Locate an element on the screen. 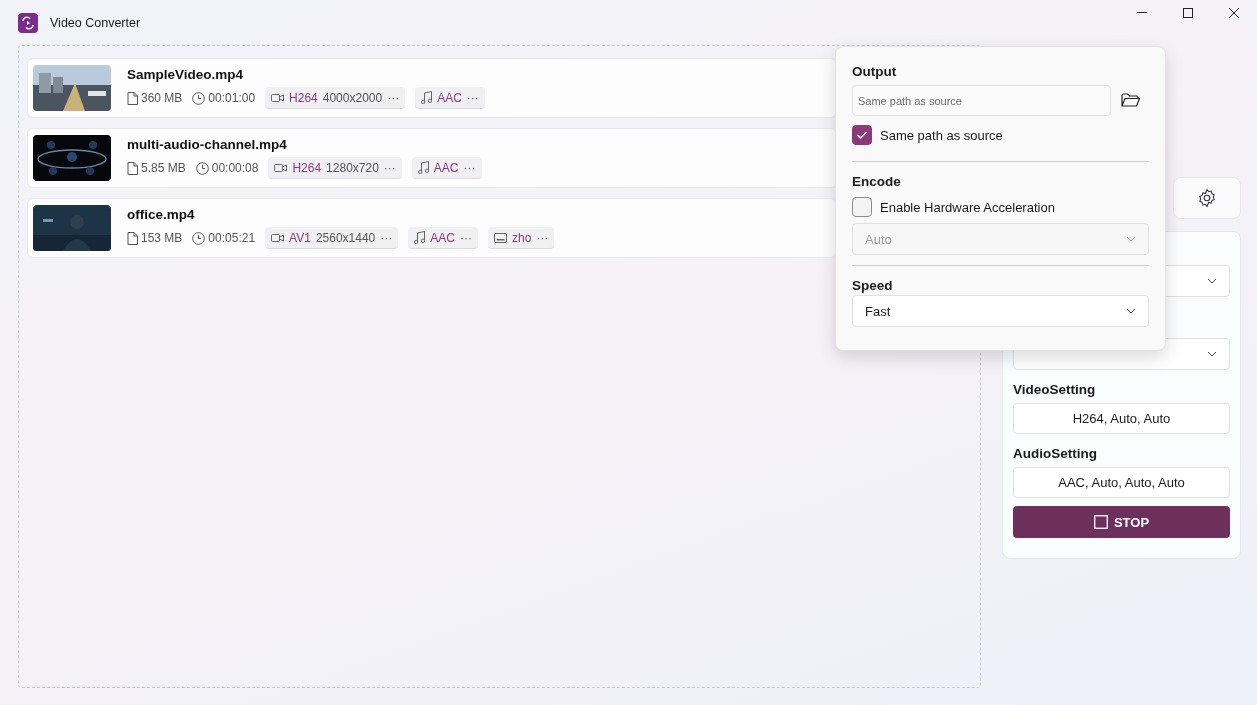  check-icon is located at coordinates (862, 135).